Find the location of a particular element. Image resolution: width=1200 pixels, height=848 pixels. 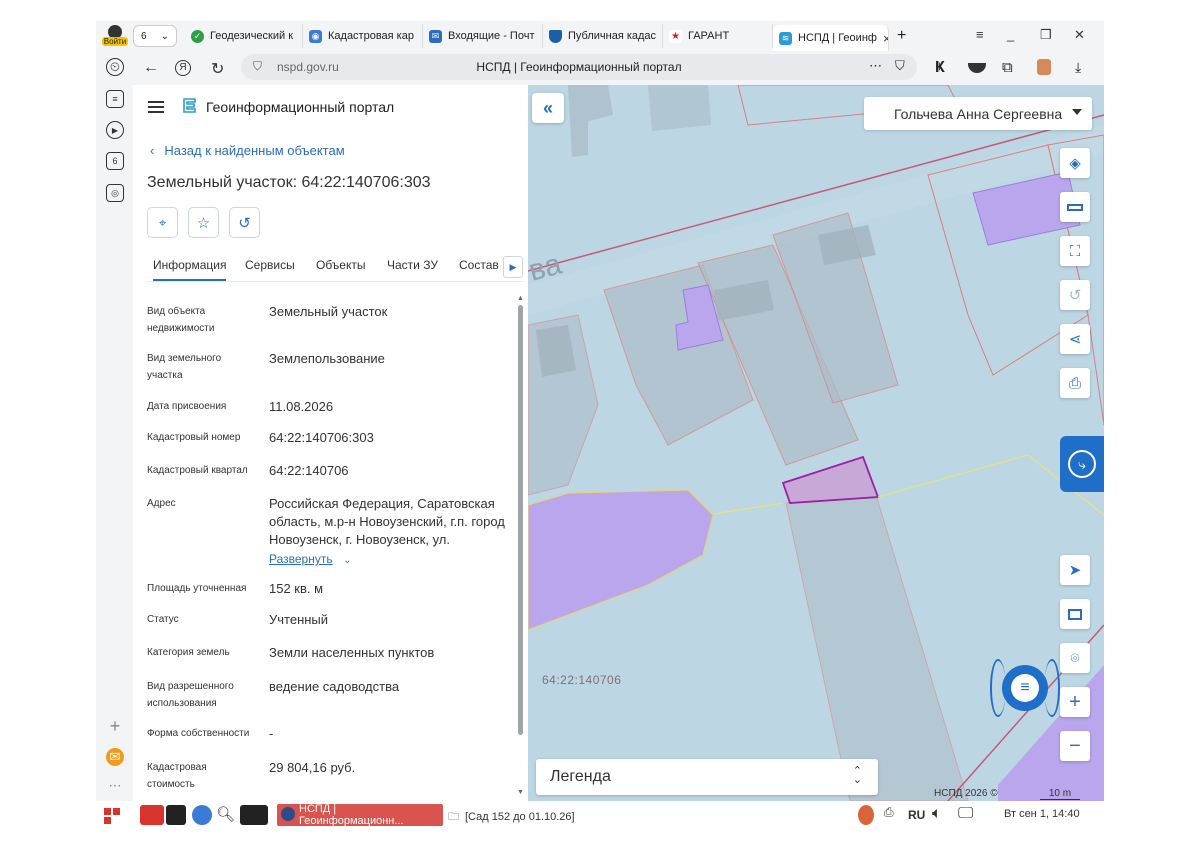

tab-nspd: ≋ НСПД | Геоинф × is located at coordinates (831, 38).